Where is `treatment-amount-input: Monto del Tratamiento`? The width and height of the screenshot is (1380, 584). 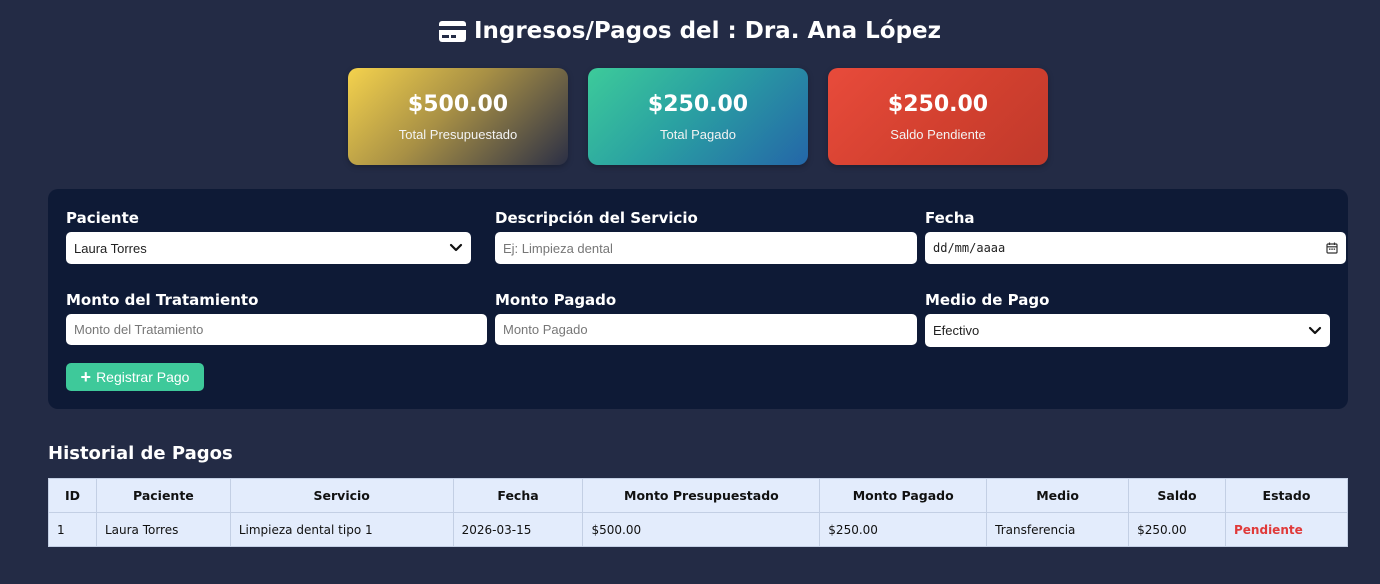
treatment-amount-input: Monto del Tratamiento is located at coordinates (276, 329).